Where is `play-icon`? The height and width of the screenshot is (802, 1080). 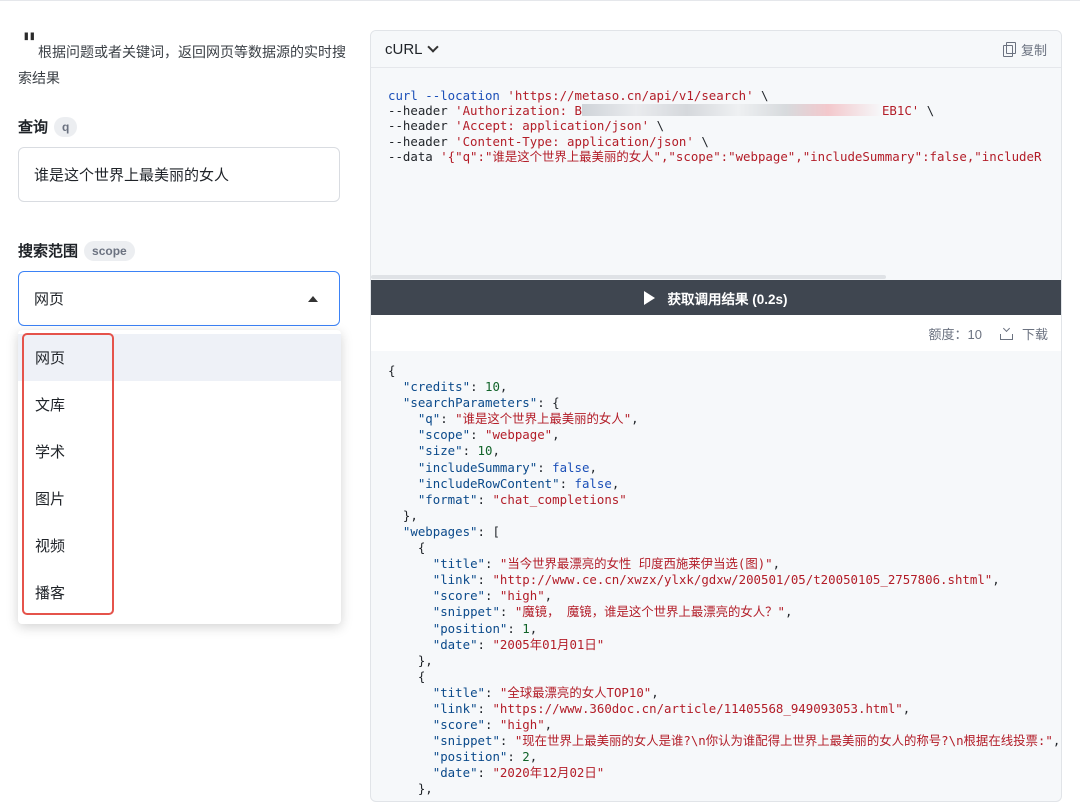
play-icon is located at coordinates (650, 297).